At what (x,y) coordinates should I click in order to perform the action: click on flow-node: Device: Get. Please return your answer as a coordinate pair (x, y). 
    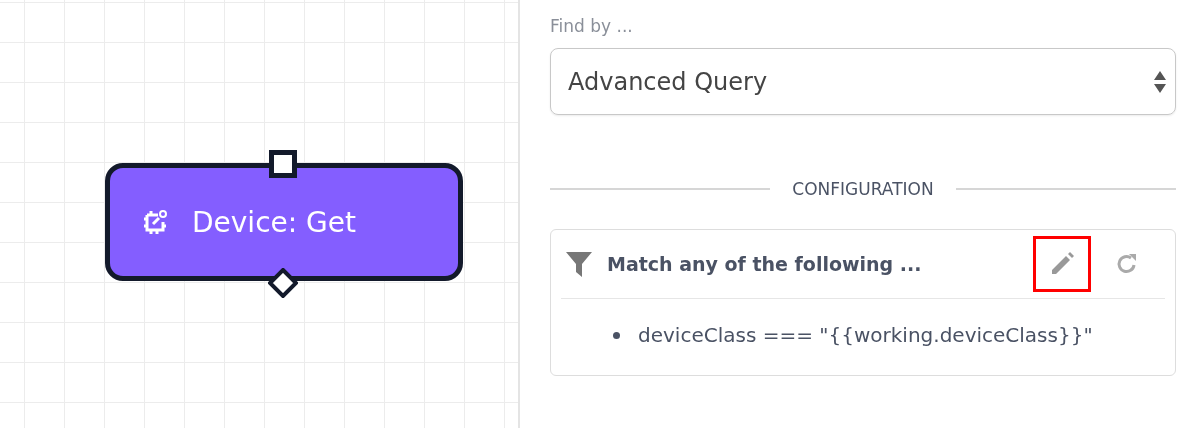
    Looking at the image, I should click on (284, 222).